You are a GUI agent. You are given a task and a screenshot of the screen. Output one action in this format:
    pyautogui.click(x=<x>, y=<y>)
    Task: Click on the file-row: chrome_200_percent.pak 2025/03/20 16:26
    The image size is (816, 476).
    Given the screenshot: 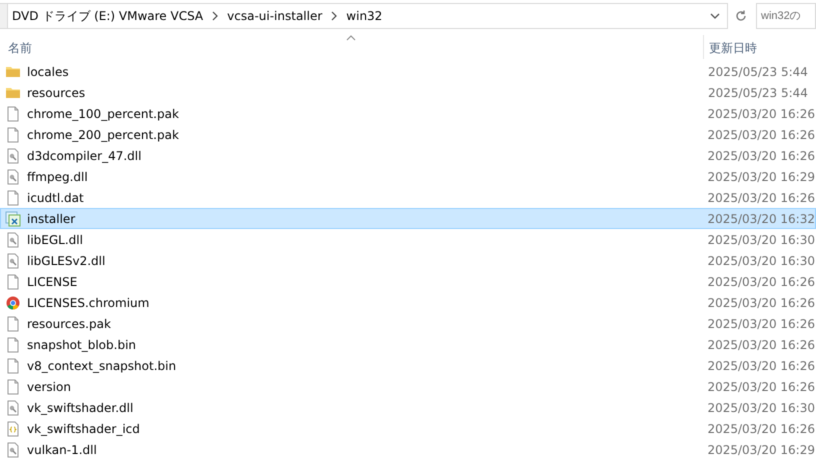 What is the action you would take?
    pyautogui.click(x=408, y=134)
    